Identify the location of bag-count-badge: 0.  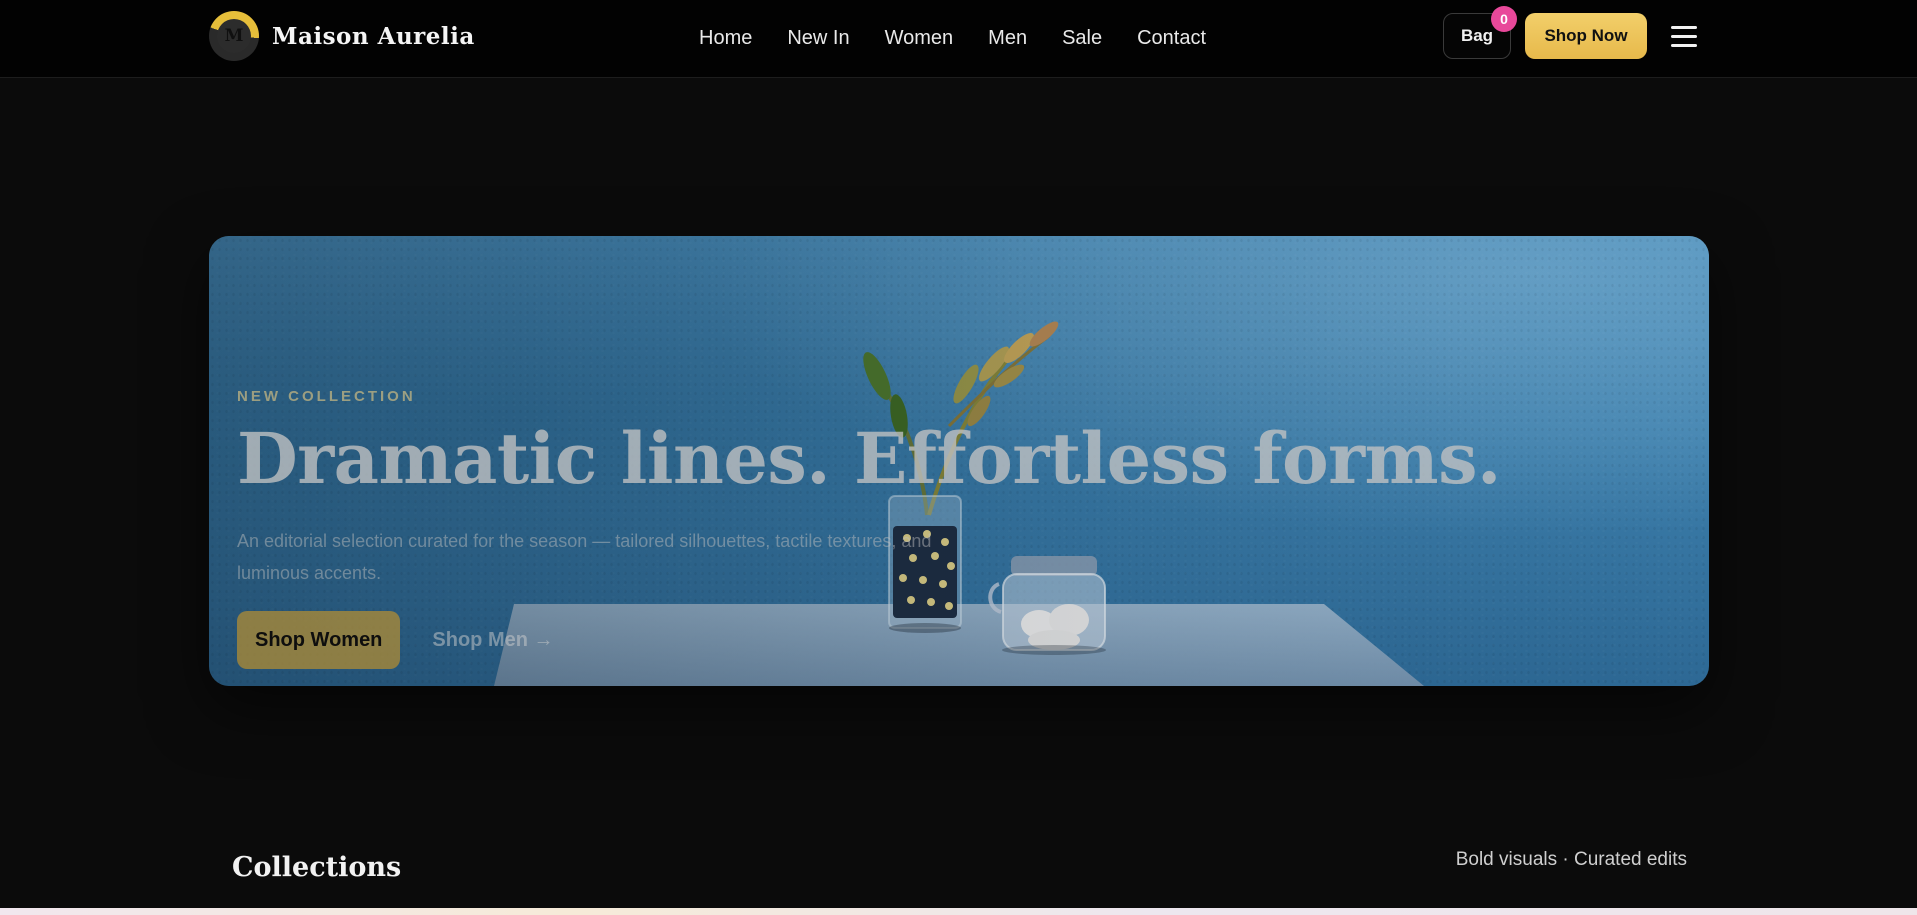
(1504, 19).